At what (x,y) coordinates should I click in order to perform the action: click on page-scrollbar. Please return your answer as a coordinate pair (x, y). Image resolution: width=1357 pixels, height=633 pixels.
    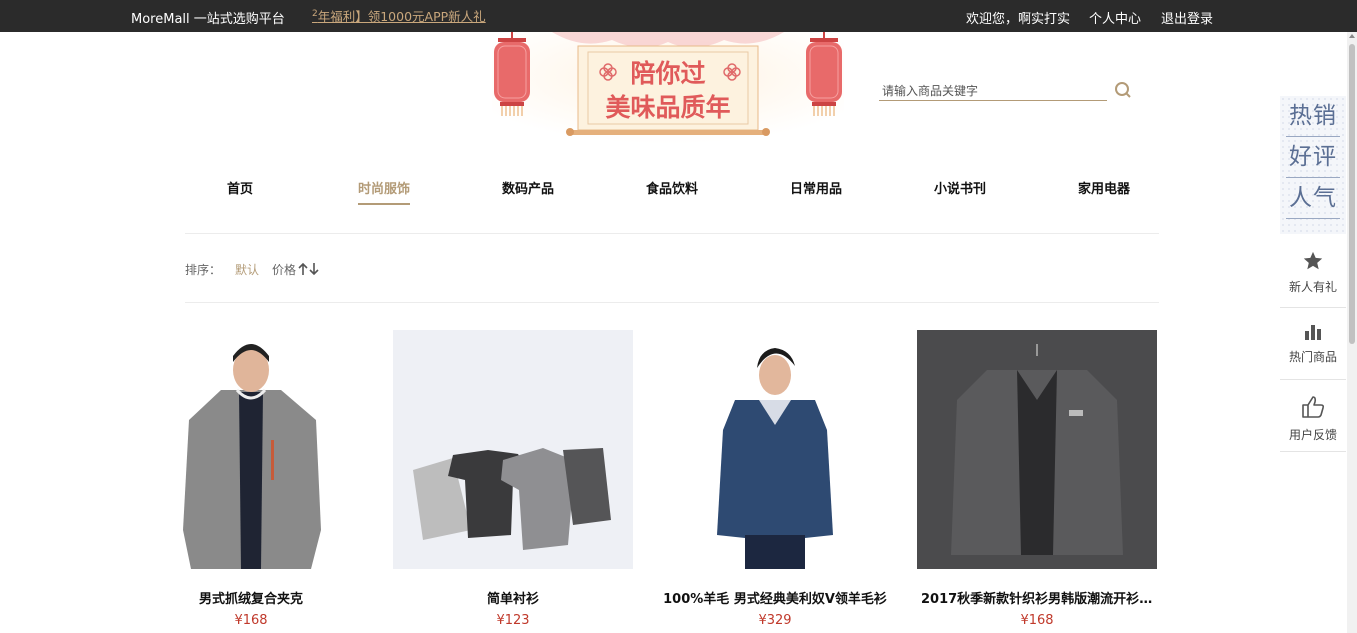
    Looking at the image, I should click on (1352, 332).